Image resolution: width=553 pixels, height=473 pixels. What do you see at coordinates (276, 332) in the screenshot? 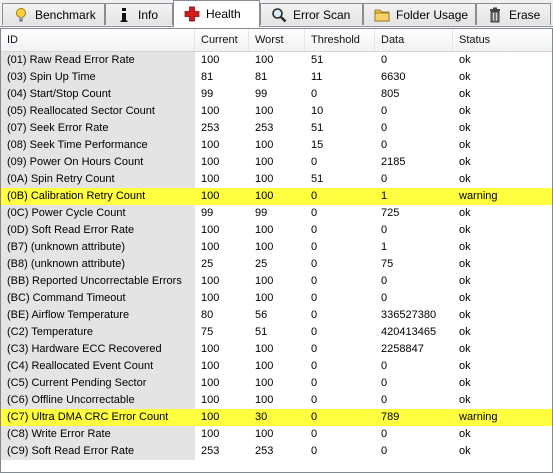
I see `table-row: (C2) Temperature 75 51 0 420413465 ok` at bounding box center [276, 332].